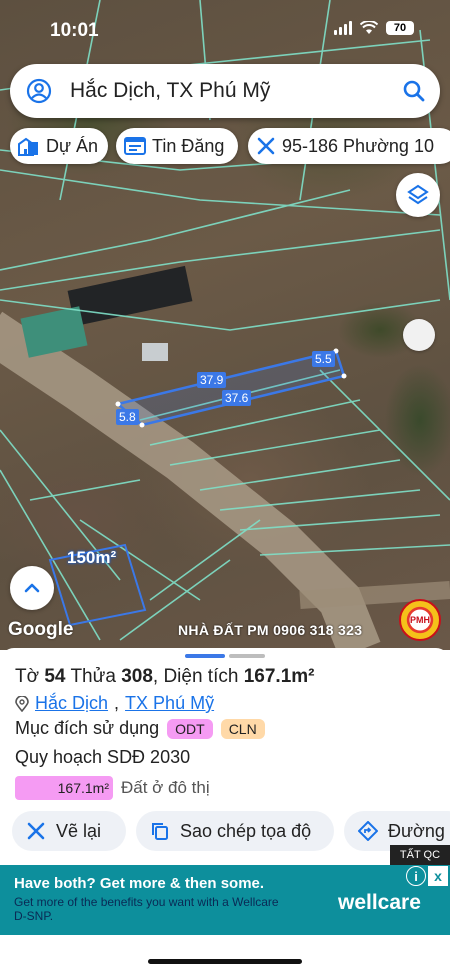  I want to click on google-logo: Google, so click(41, 629).